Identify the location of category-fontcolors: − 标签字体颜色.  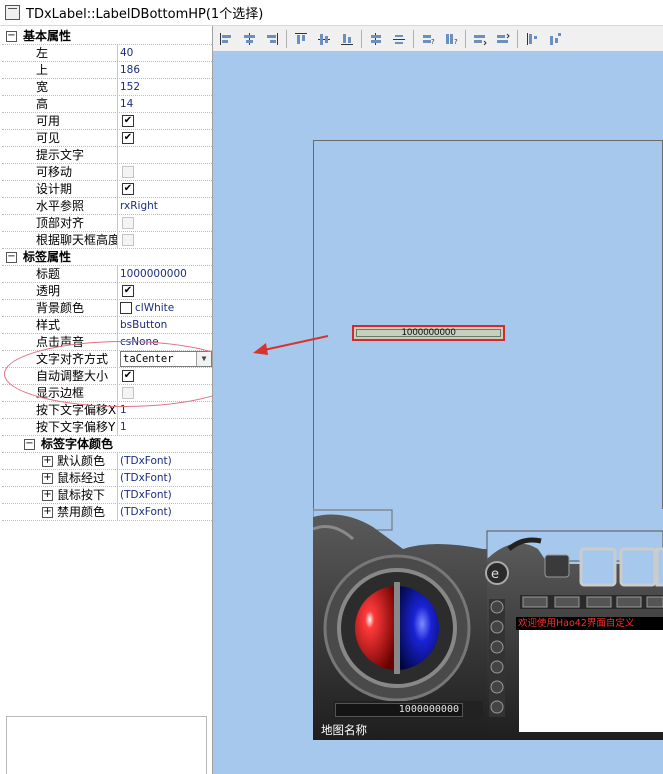
(107, 444).